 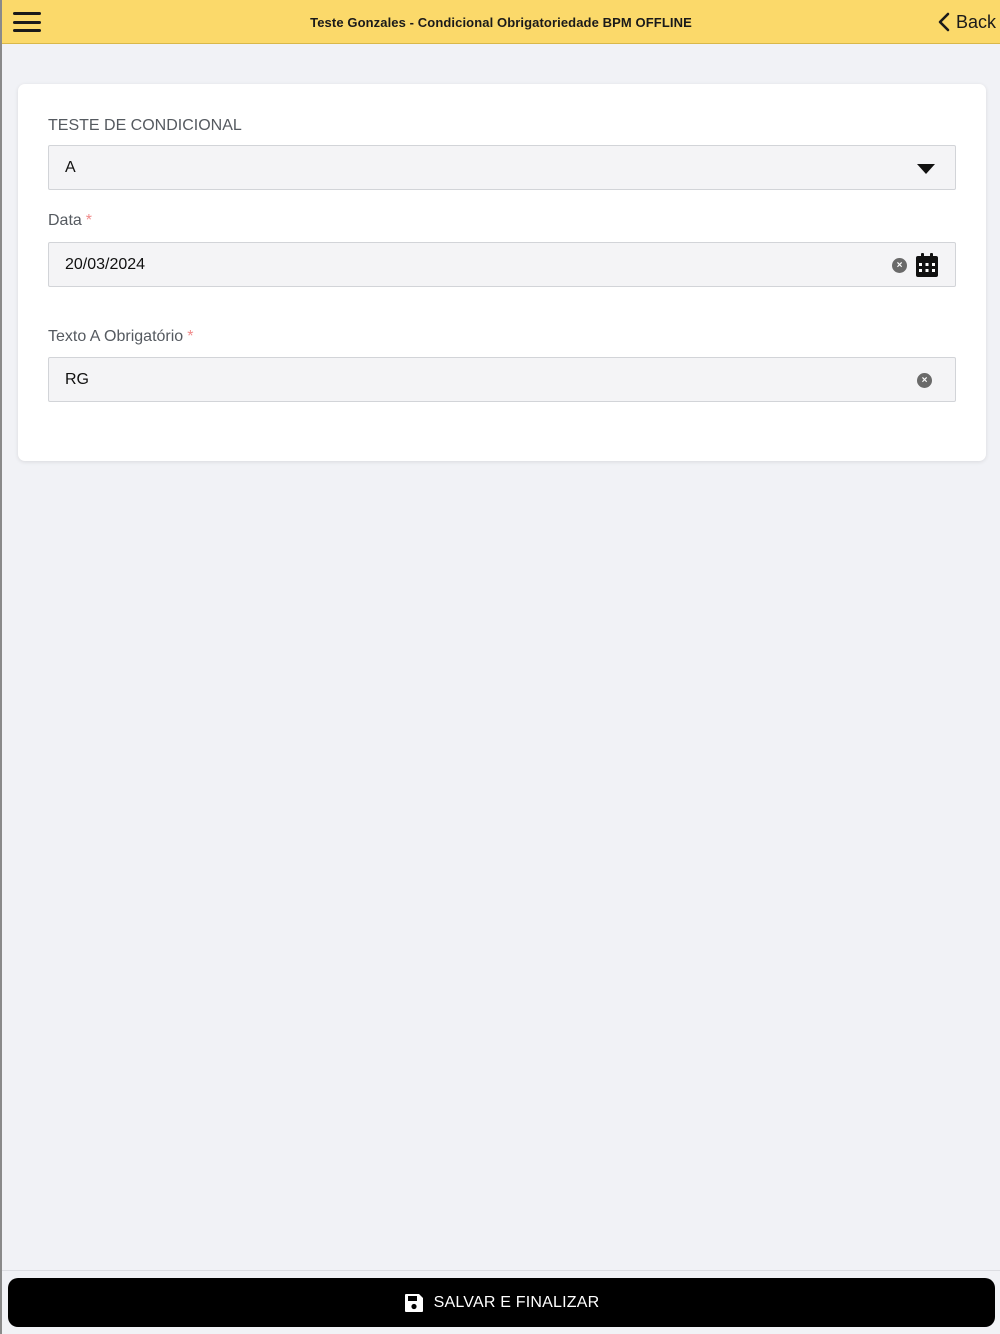 I want to click on footer-bar: SALVAR E FINALIZAR, so click(x=501, y=1302).